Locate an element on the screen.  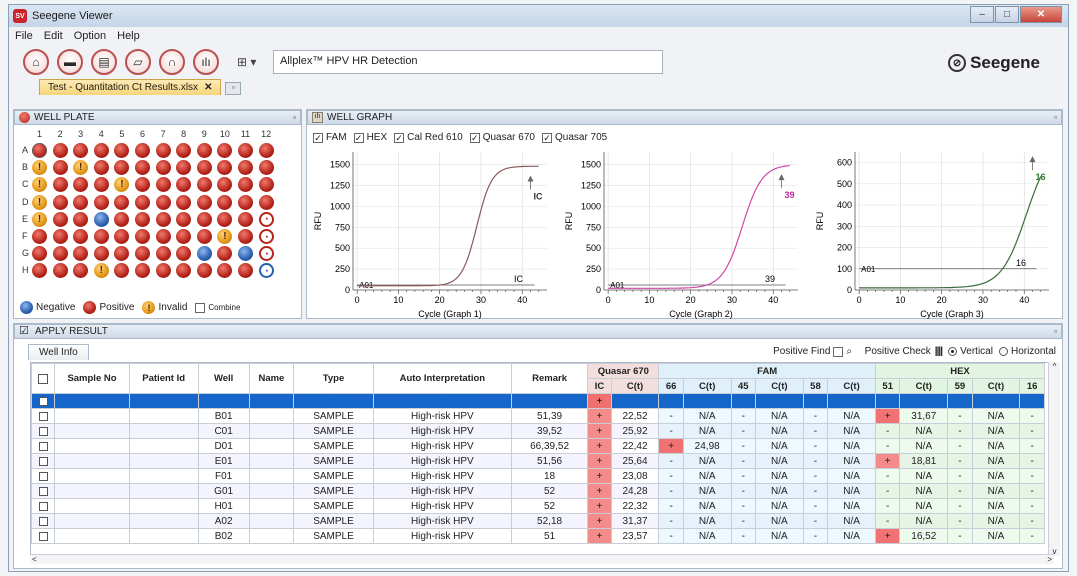
well-F9 is located at coordinates (204, 236).